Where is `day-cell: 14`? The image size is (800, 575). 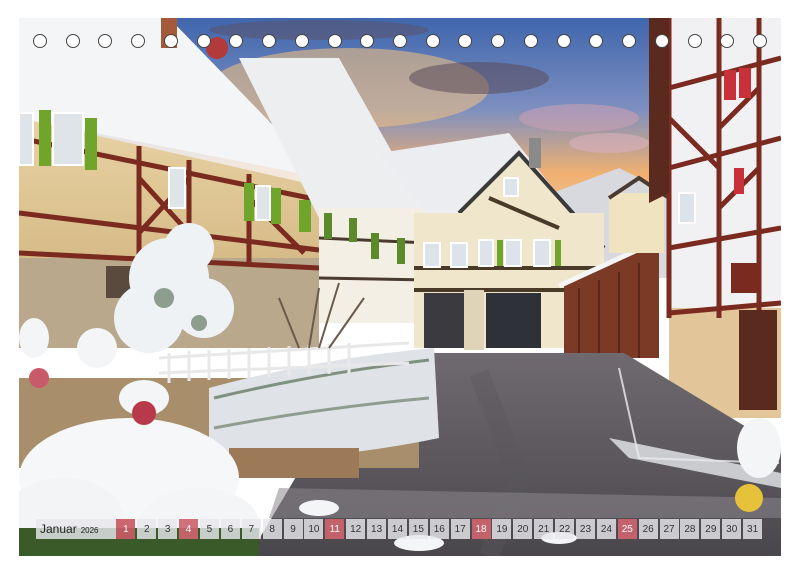
day-cell: 14 is located at coordinates (397, 529).